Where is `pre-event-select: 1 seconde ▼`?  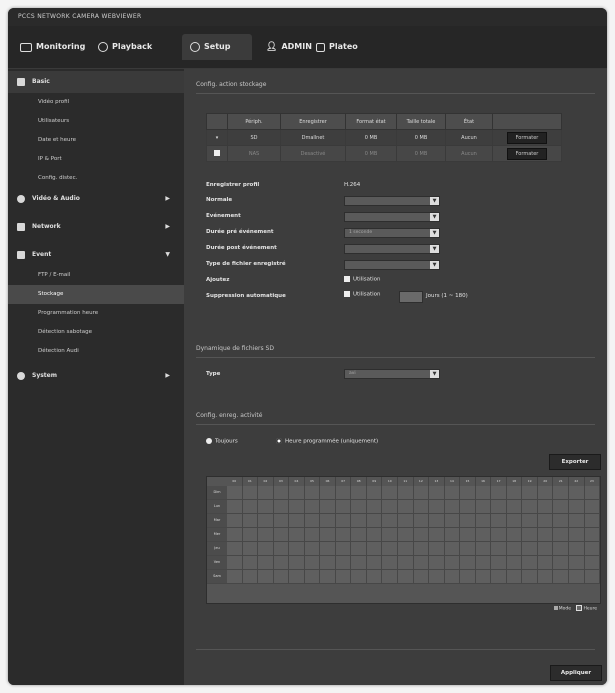 pre-event-select: 1 seconde ▼ is located at coordinates (392, 233).